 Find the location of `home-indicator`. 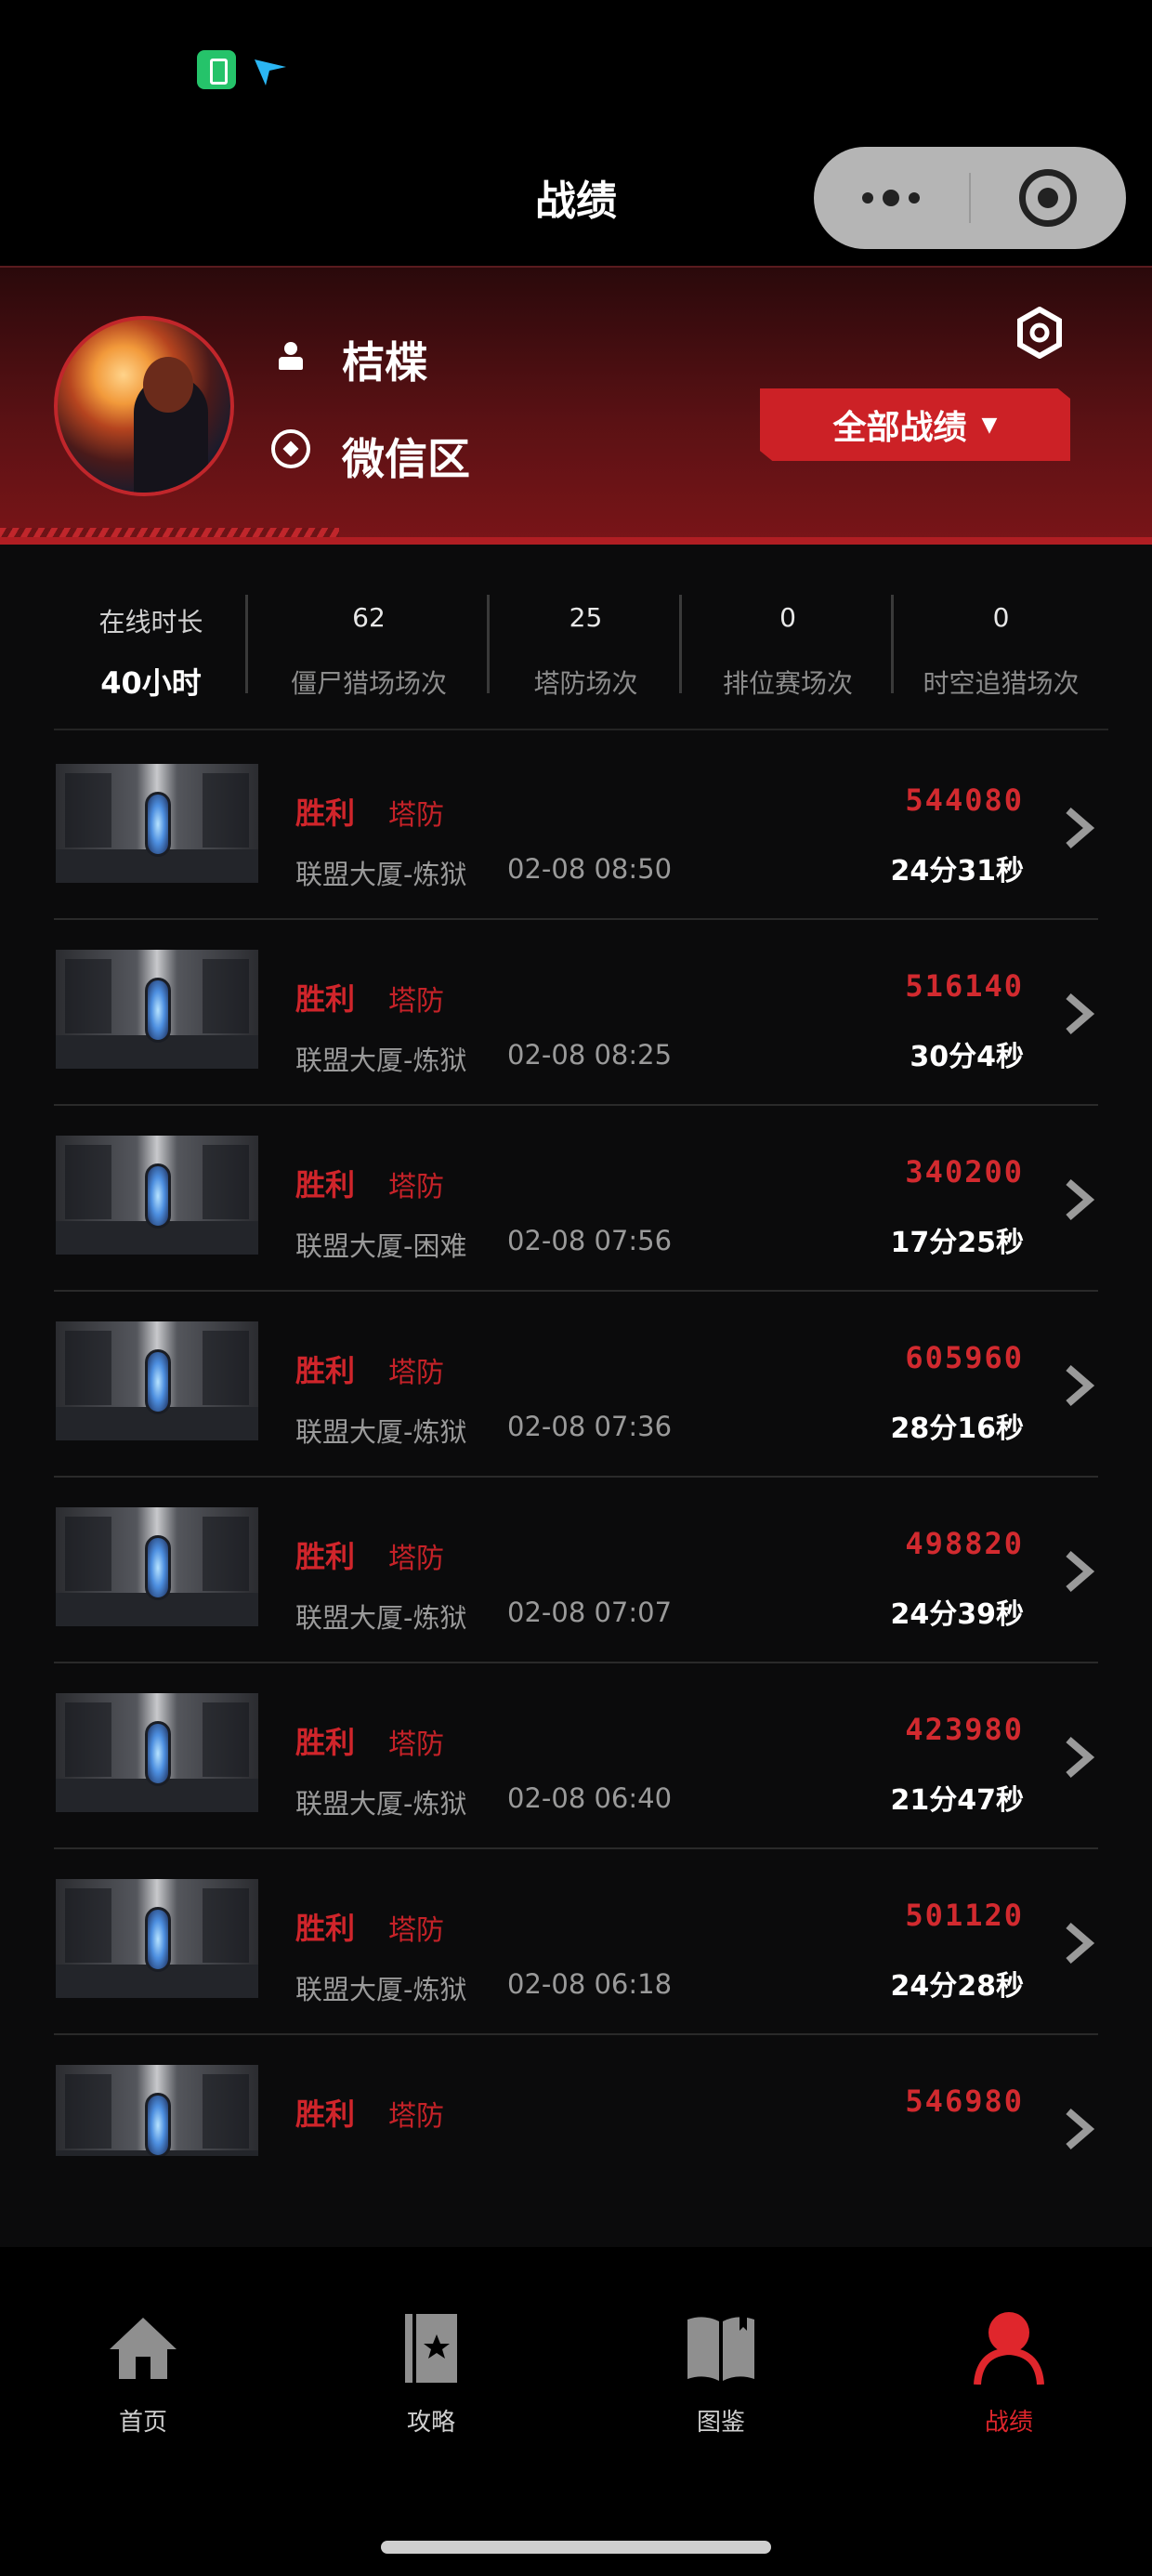

home-indicator is located at coordinates (576, 2547).